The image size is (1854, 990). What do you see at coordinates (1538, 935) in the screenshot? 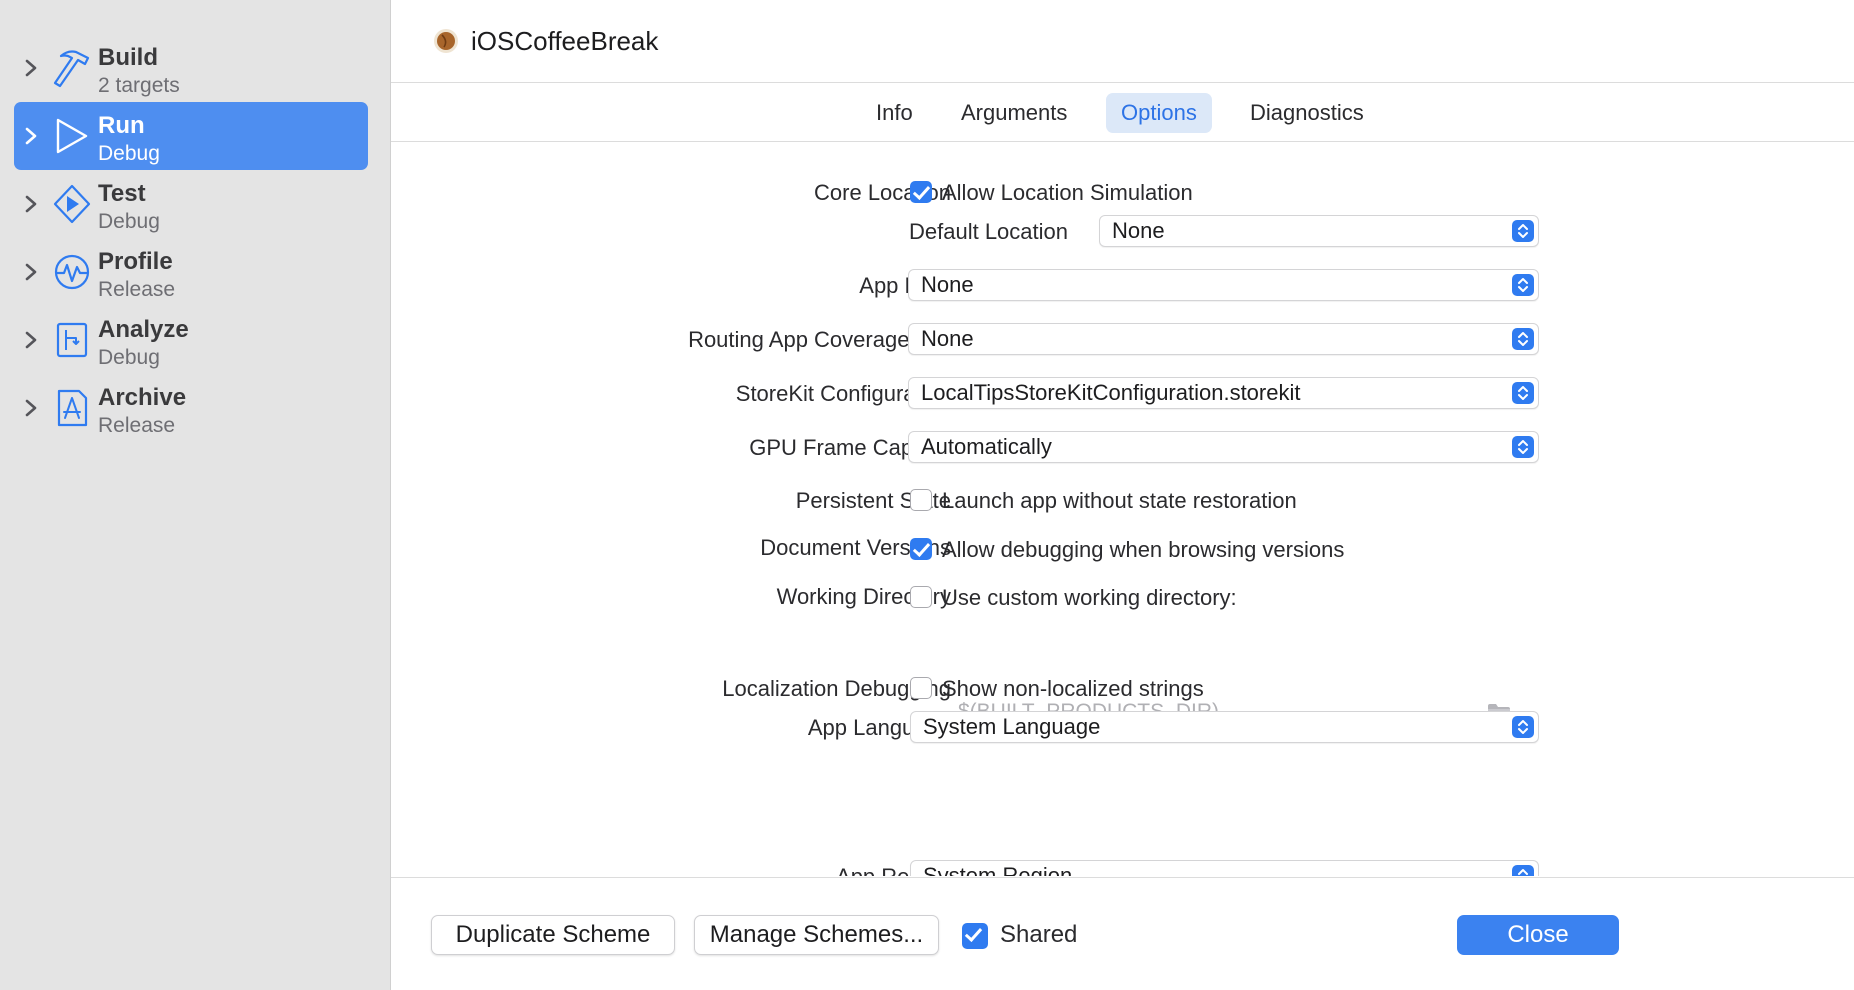
I see `close-button: Close` at bounding box center [1538, 935].